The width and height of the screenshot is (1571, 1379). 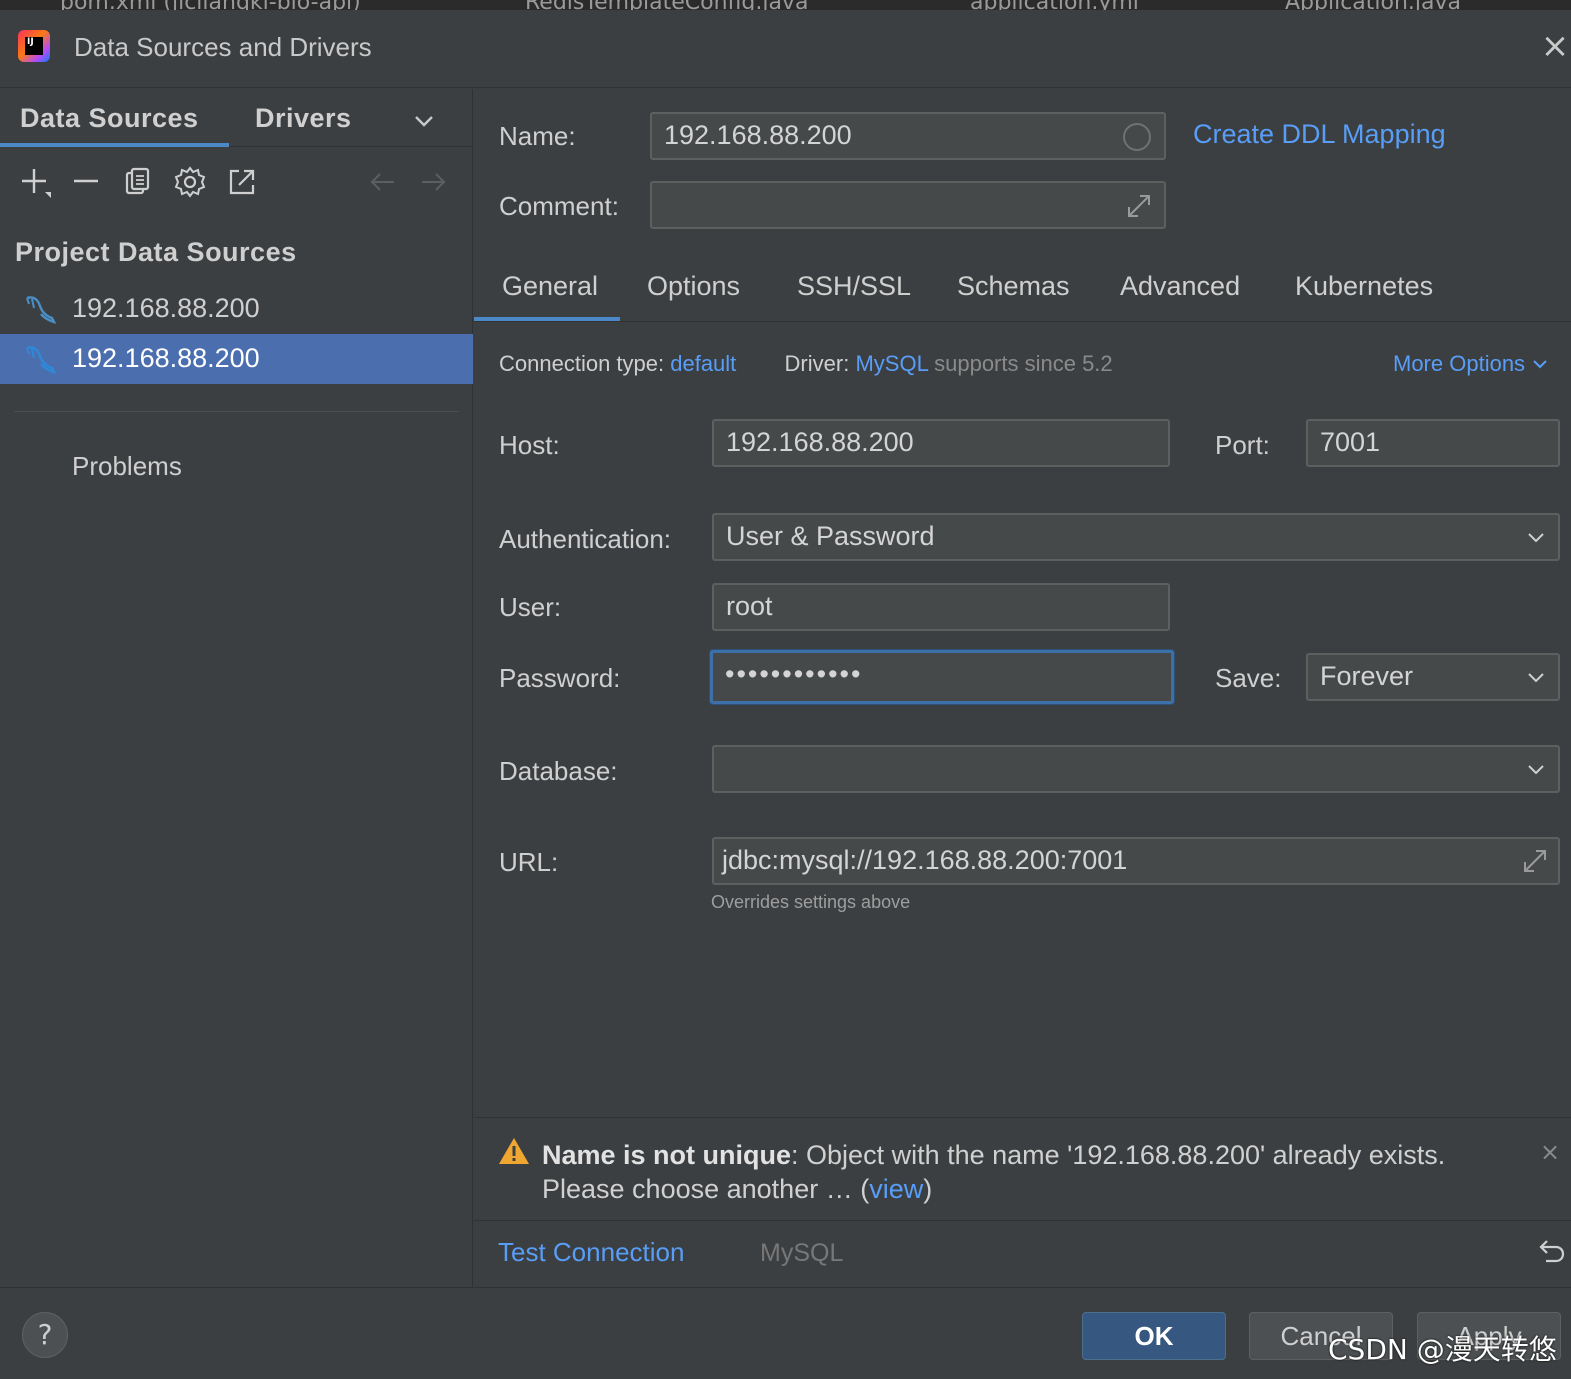 I want to click on driver-note: supports since 5.2, so click(x=1023, y=363).